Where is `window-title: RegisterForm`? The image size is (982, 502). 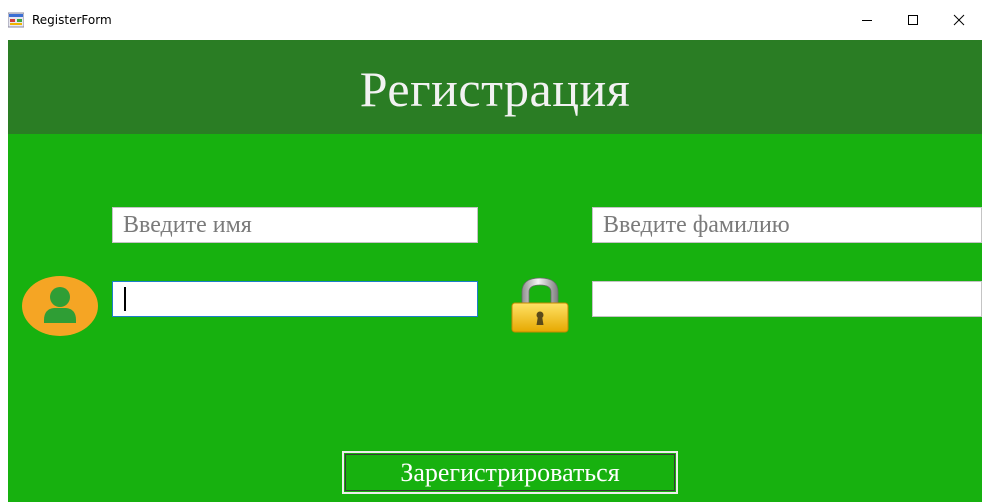 window-title: RegisterForm is located at coordinates (72, 20).